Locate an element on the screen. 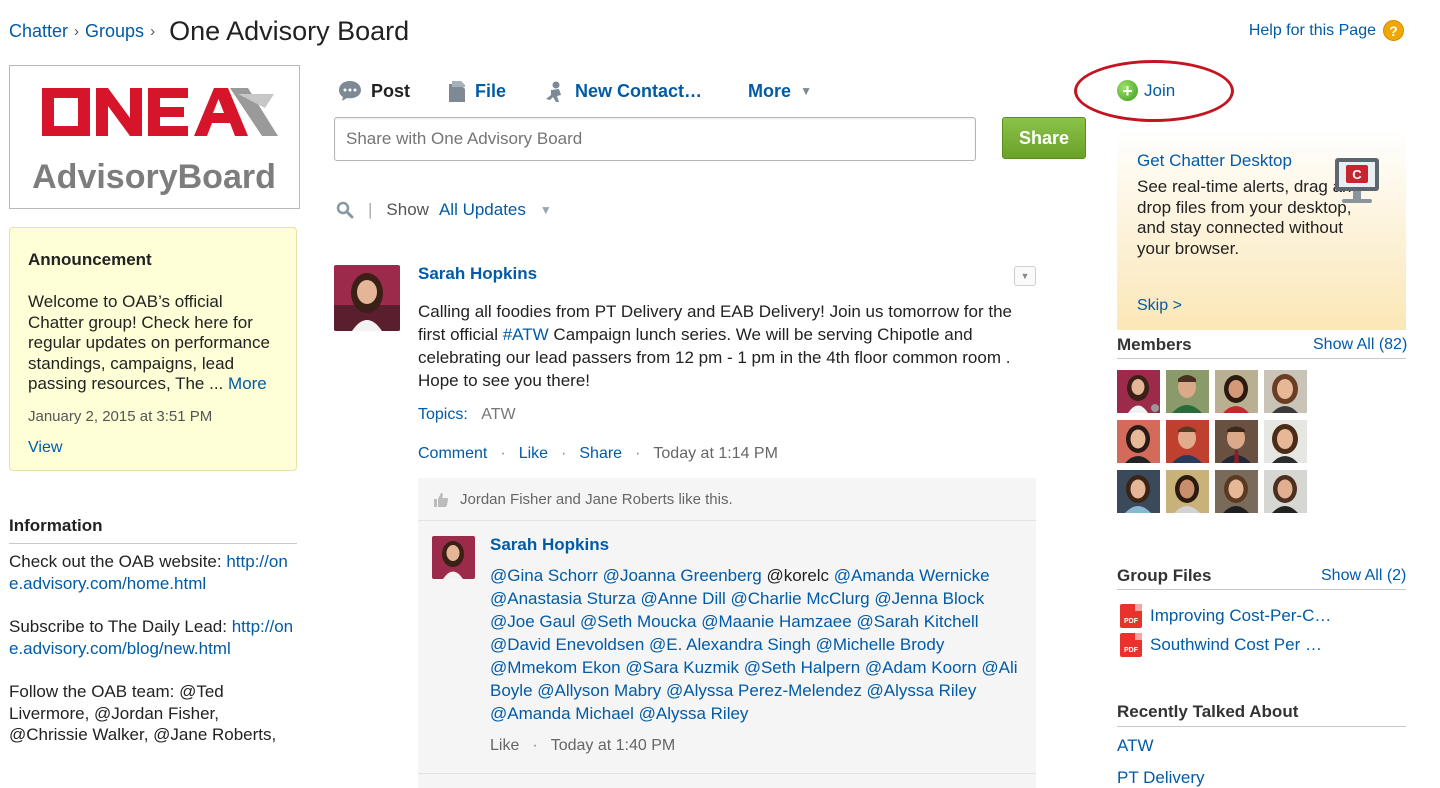 This screenshot has width=1440, height=788. comment-author: Sarah Hopkins is located at coordinates (549, 545).